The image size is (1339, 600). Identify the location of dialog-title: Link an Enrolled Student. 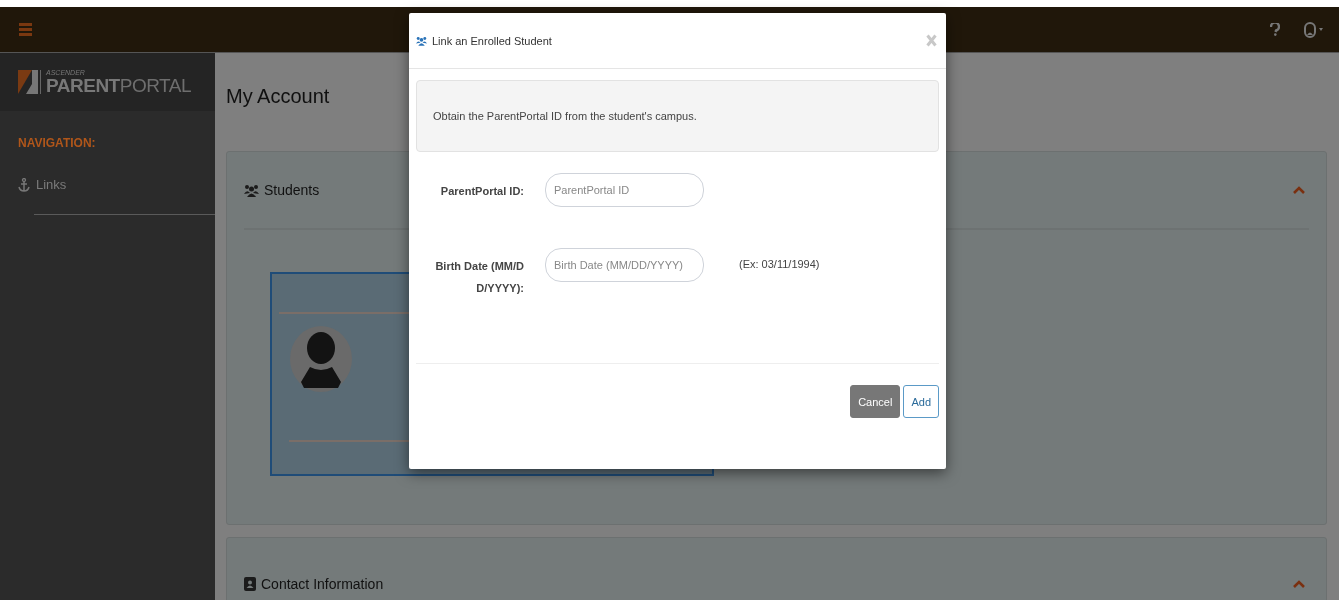
(492, 40).